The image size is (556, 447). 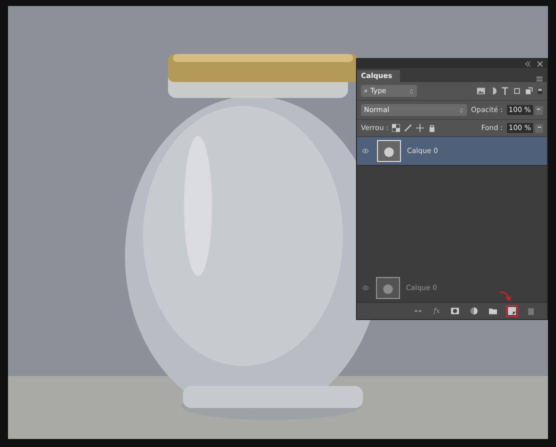 What do you see at coordinates (528, 63) in the screenshot?
I see `collapse-icon` at bounding box center [528, 63].